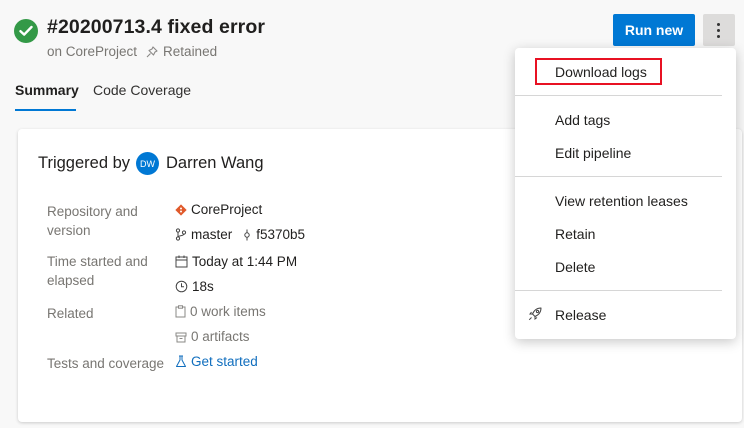 The width and height of the screenshot is (744, 428). What do you see at coordinates (152, 51) in the screenshot?
I see `pin-icon` at bounding box center [152, 51].